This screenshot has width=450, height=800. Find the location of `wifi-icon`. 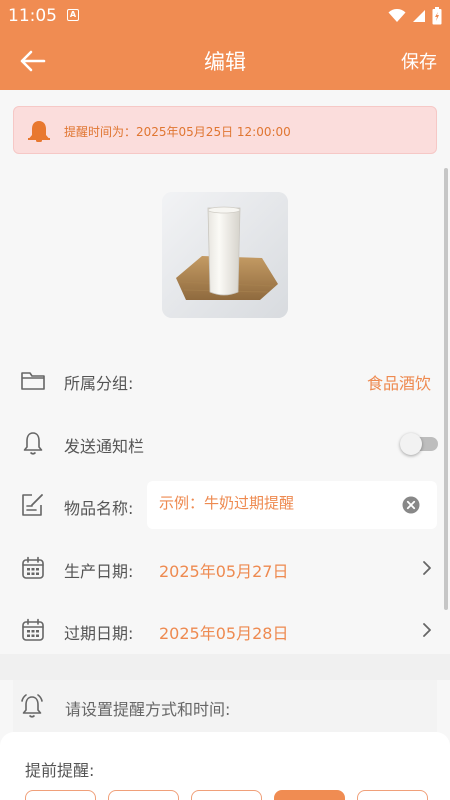

wifi-icon is located at coordinates (397, 15).